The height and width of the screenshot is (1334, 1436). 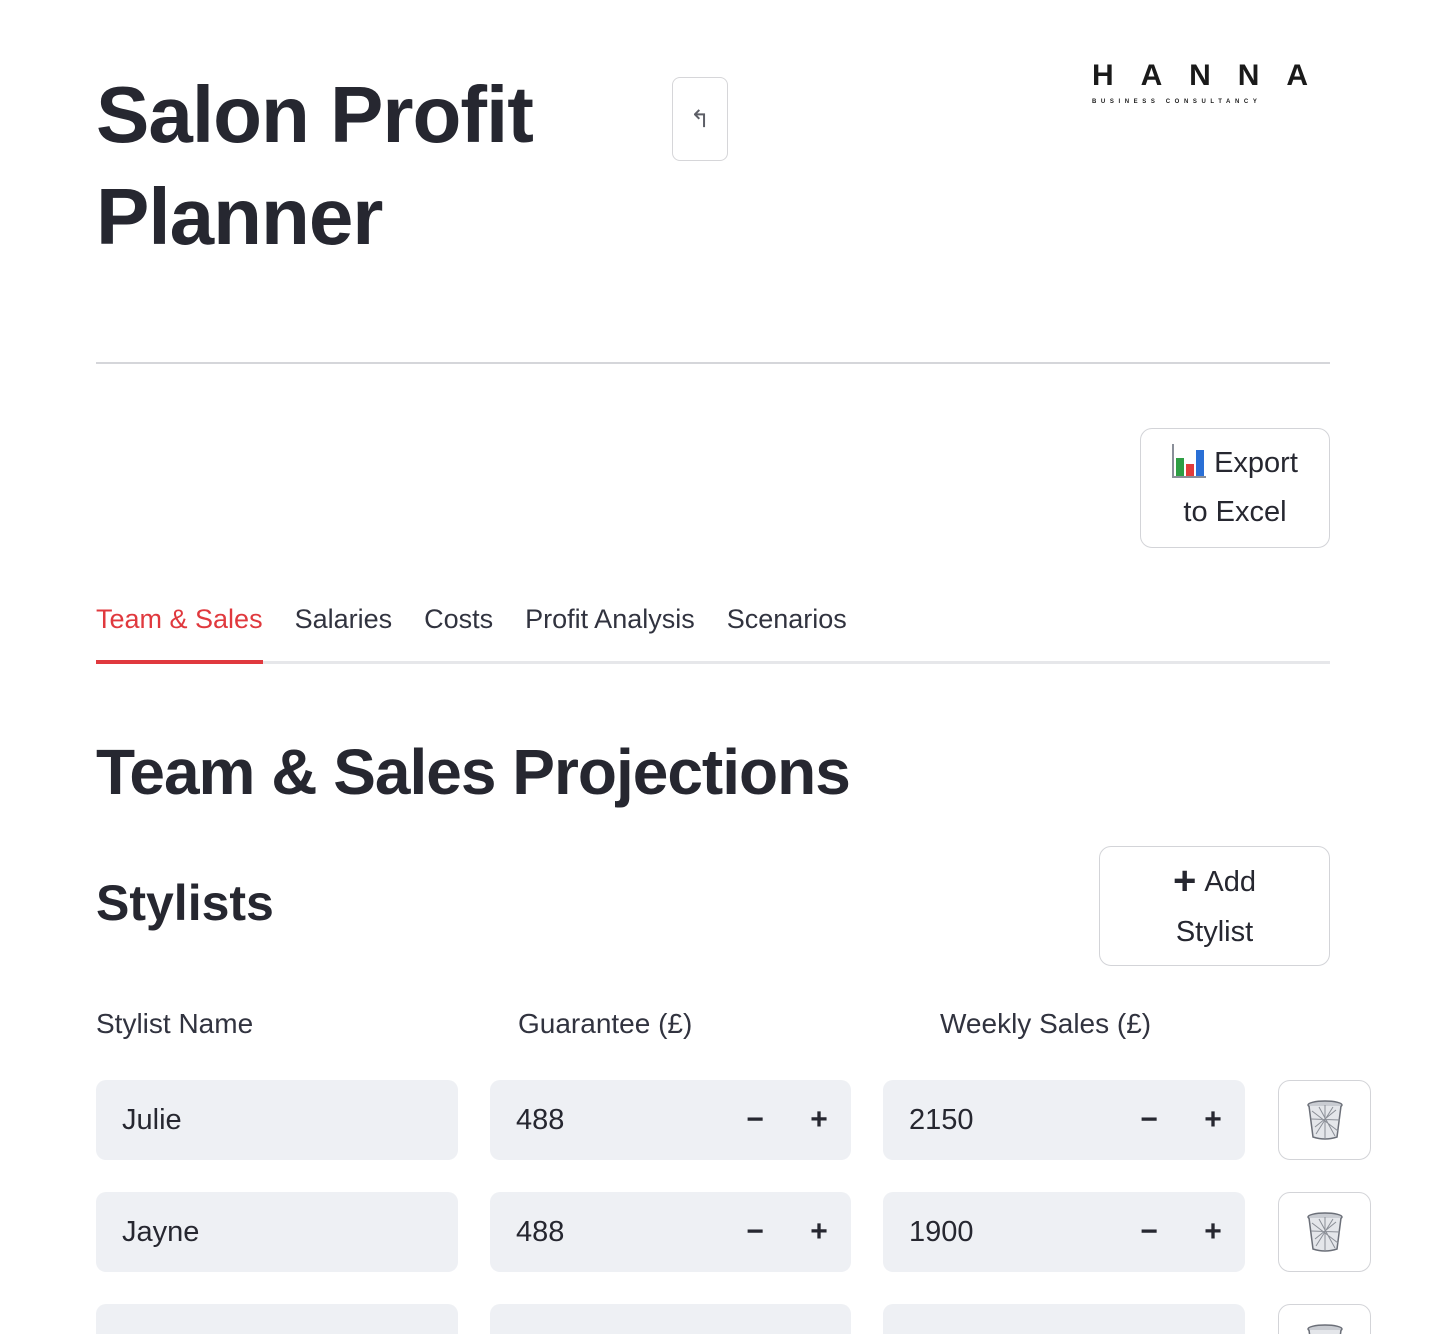 I want to click on stylist-row, so click(x=766, y=1319).